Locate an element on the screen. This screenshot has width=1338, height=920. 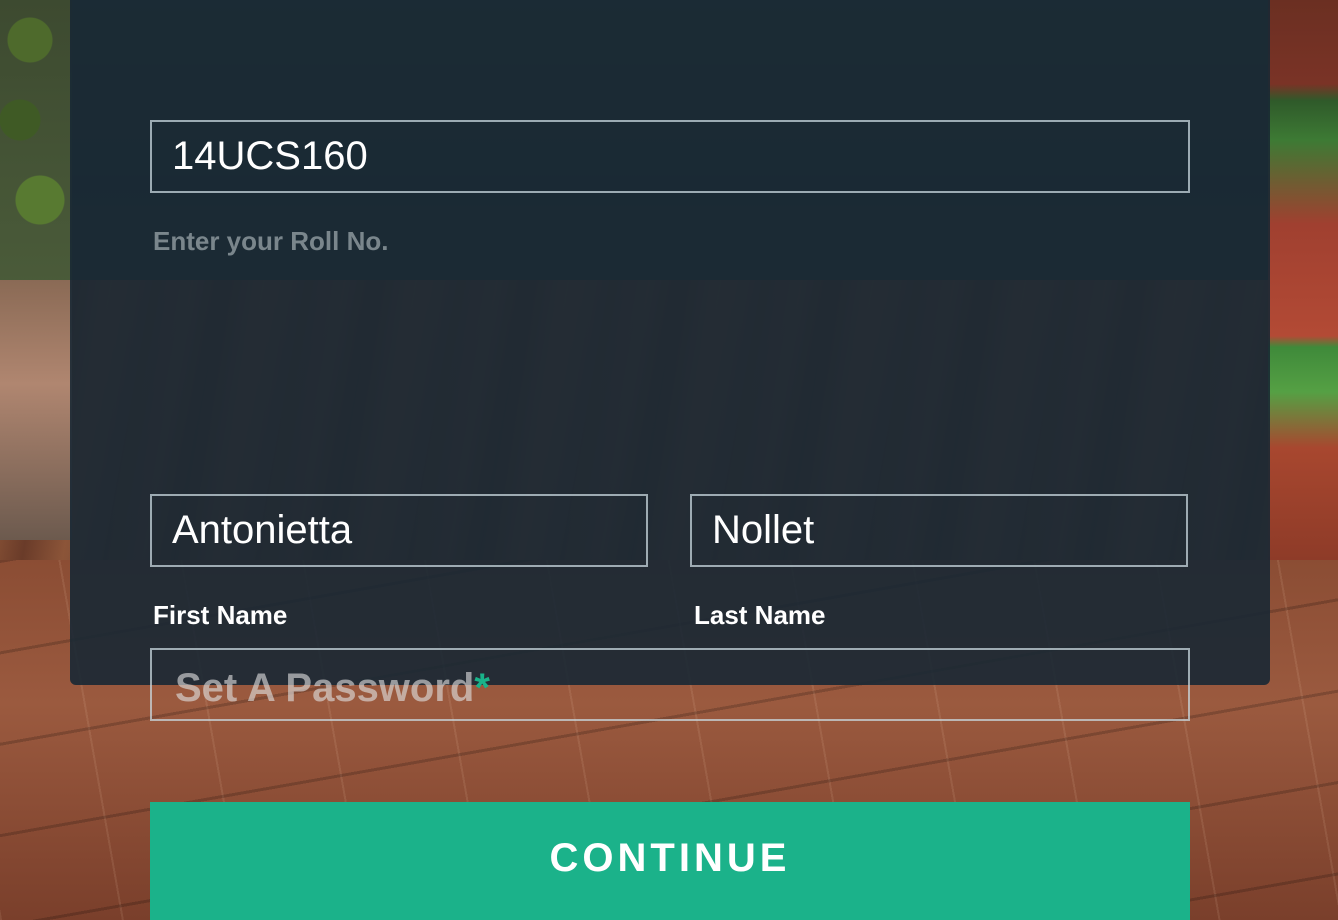
background-left-plants is located at coordinates (36, 150).